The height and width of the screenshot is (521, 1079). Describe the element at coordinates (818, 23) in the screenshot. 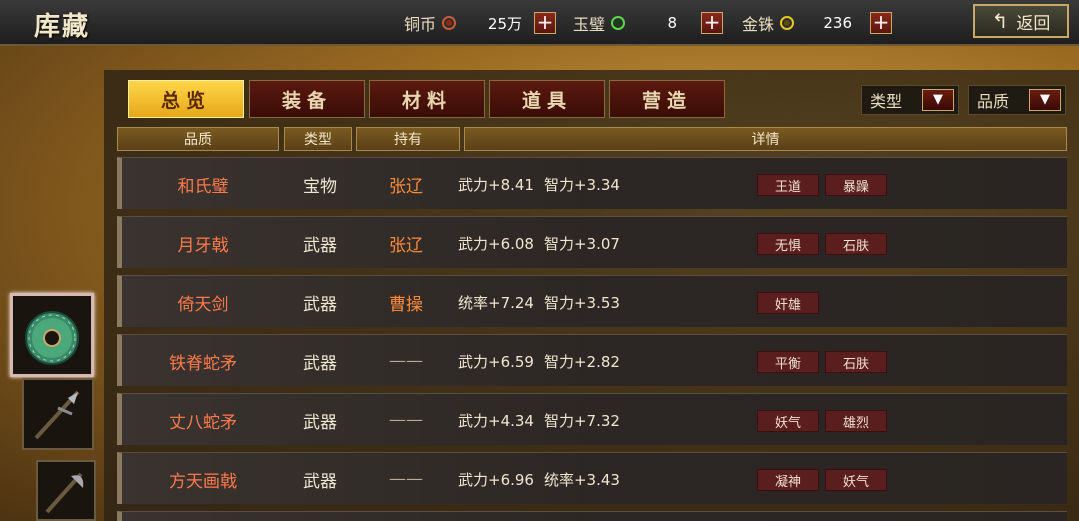

I see `resource-gold: 金铢 236 +` at that location.